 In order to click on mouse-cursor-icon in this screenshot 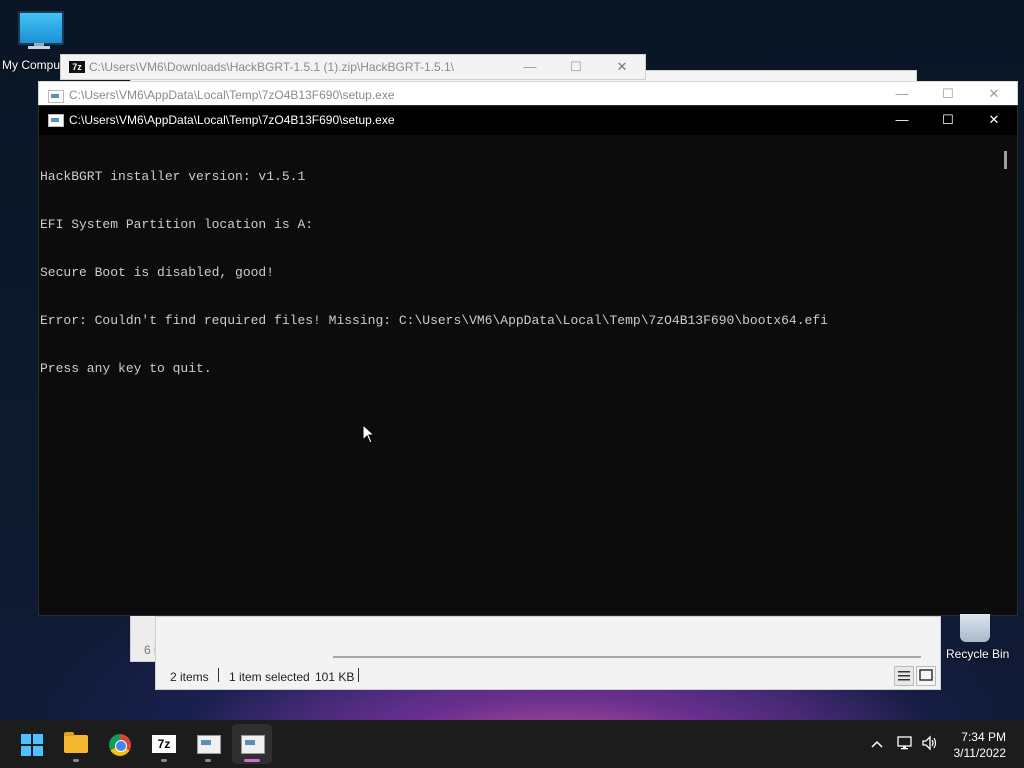, I will do `click(369, 434)`.